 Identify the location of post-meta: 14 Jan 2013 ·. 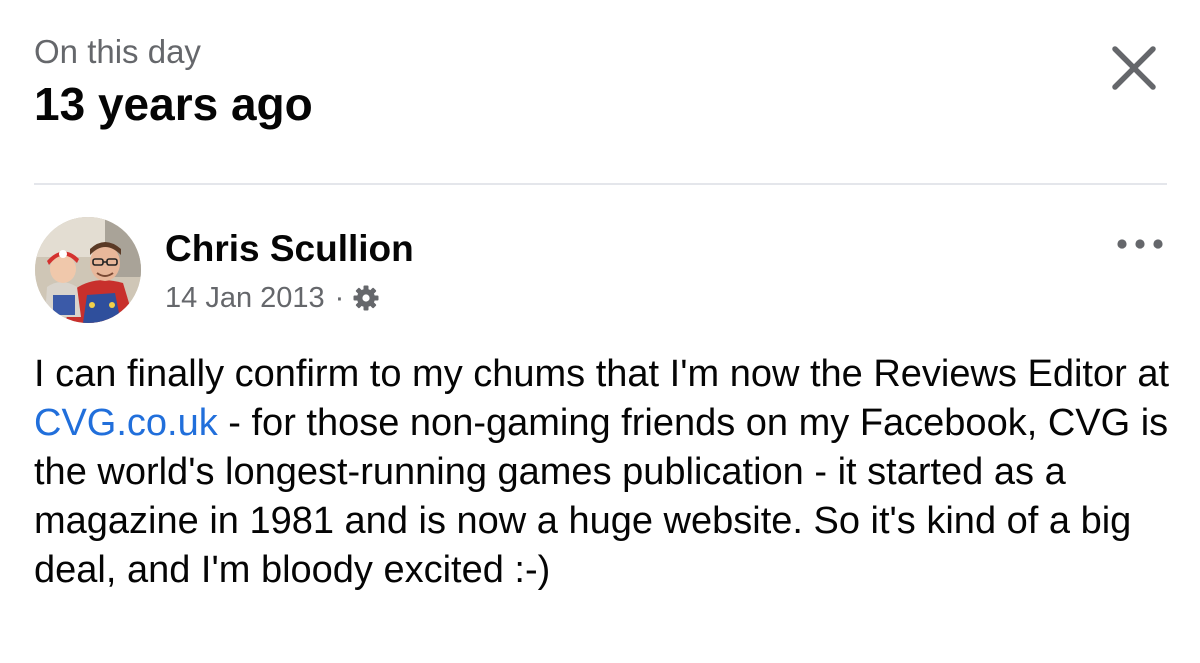
(272, 298).